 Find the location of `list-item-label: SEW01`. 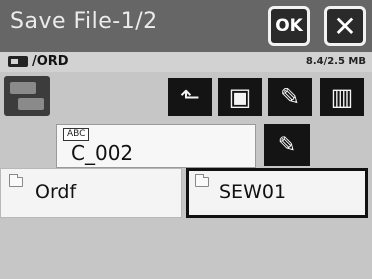

list-item-label: SEW01 is located at coordinates (253, 192).